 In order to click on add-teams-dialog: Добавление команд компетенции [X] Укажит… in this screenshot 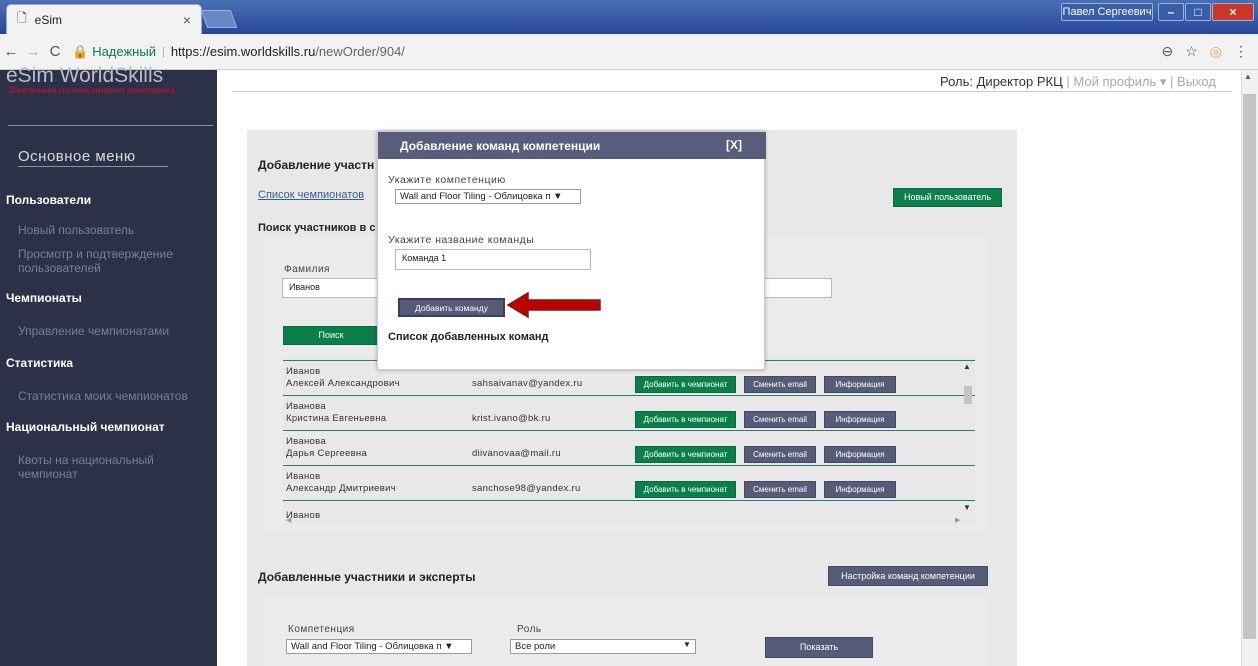, I will do `click(571, 250)`.